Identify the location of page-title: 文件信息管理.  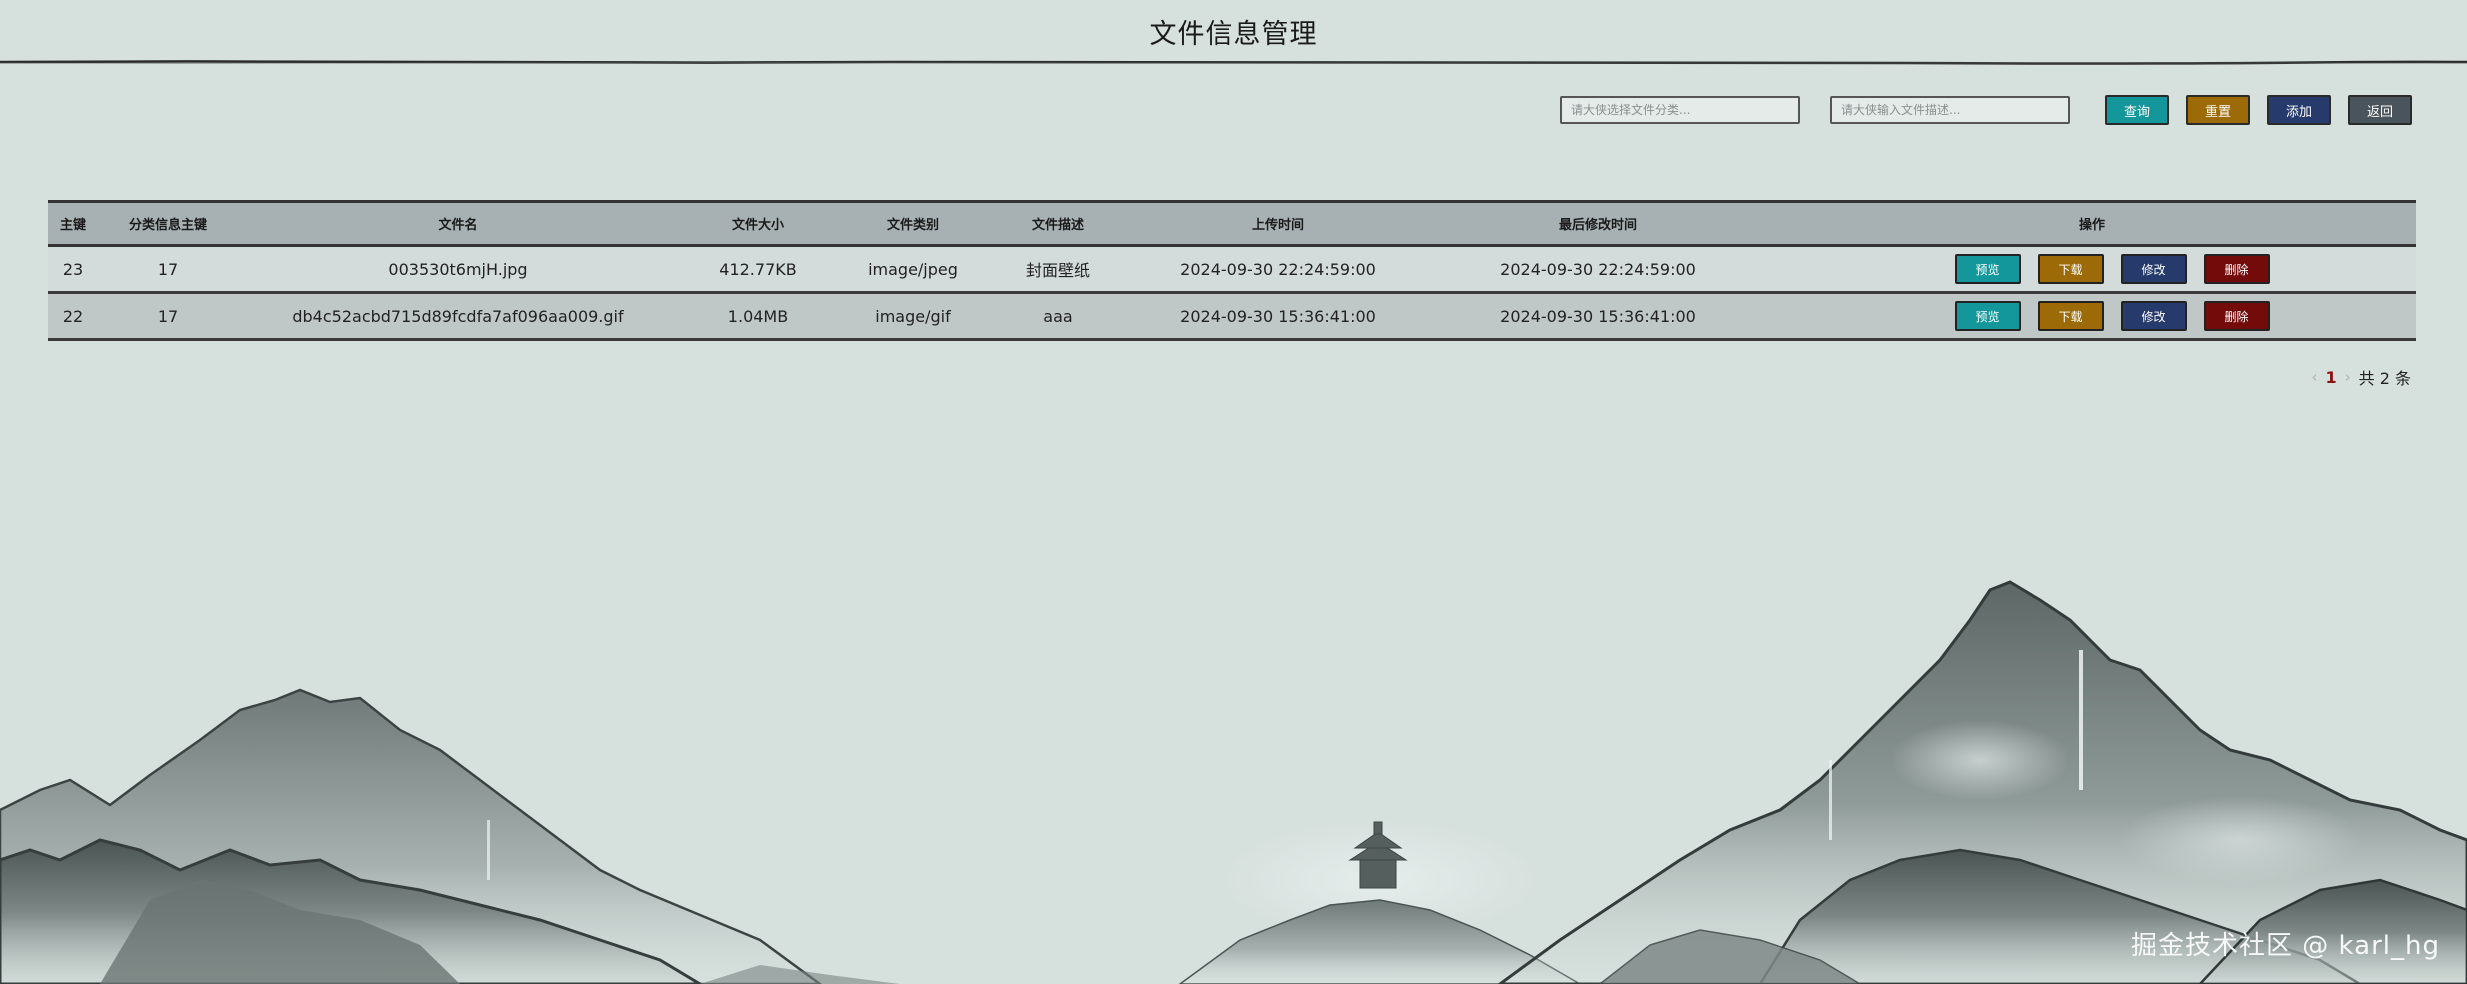
(1233, 34).